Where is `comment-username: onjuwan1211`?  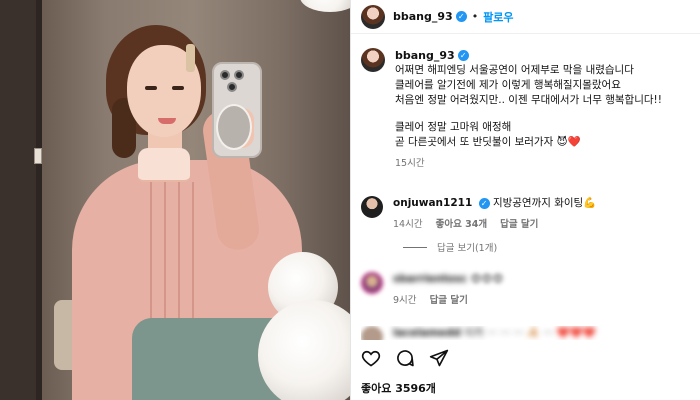 comment-username: onjuwan1211 is located at coordinates (432, 203).